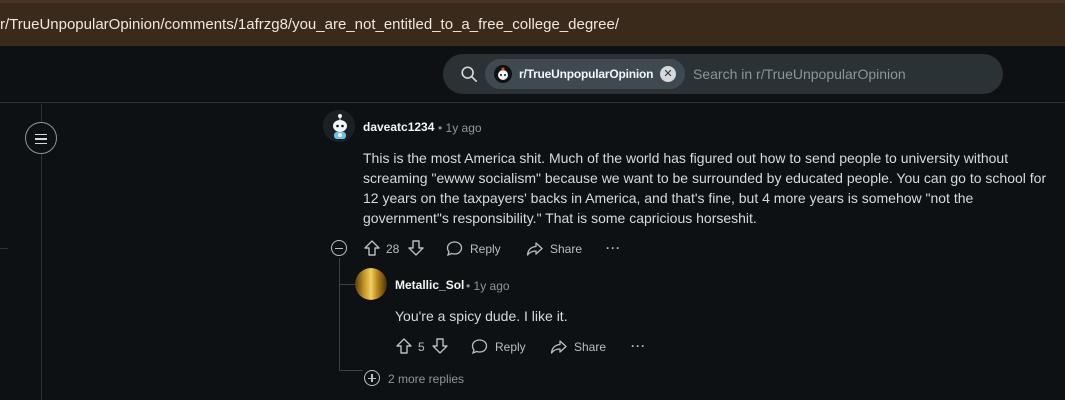 Image resolution: width=1065 pixels, height=400 pixels. I want to click on community-filter-chip: r/TrueUnpopularOpinion ✕, so click(585, 74).